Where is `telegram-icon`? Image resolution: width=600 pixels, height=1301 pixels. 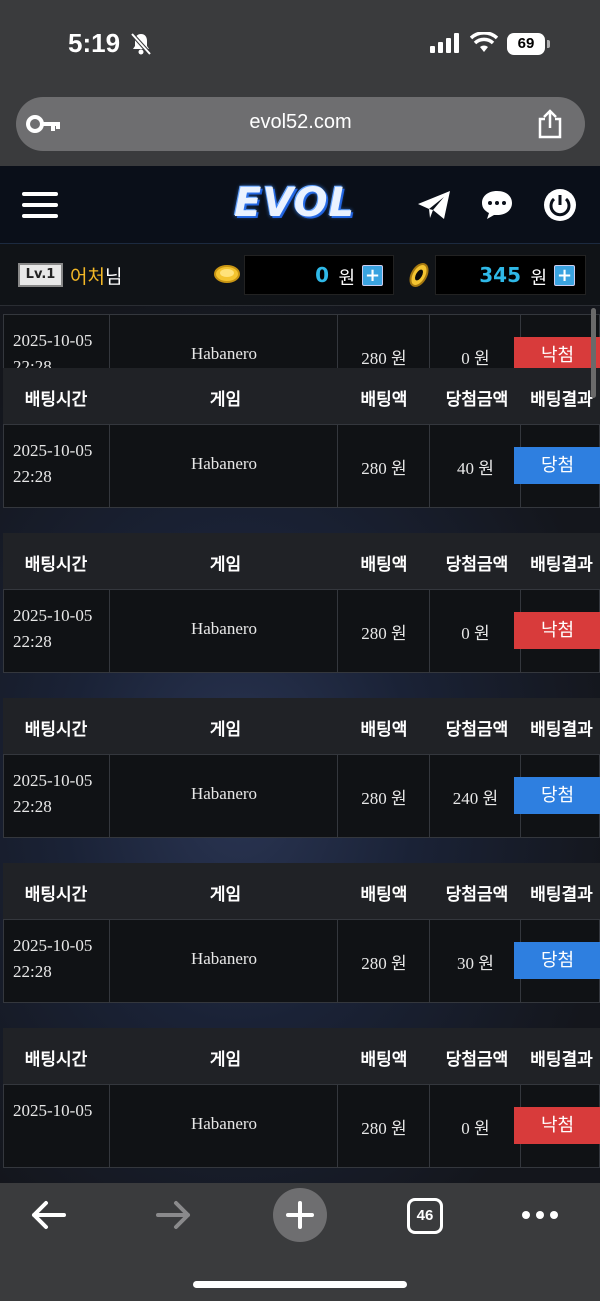
telegram-icon is located at coordinates (434, 205).